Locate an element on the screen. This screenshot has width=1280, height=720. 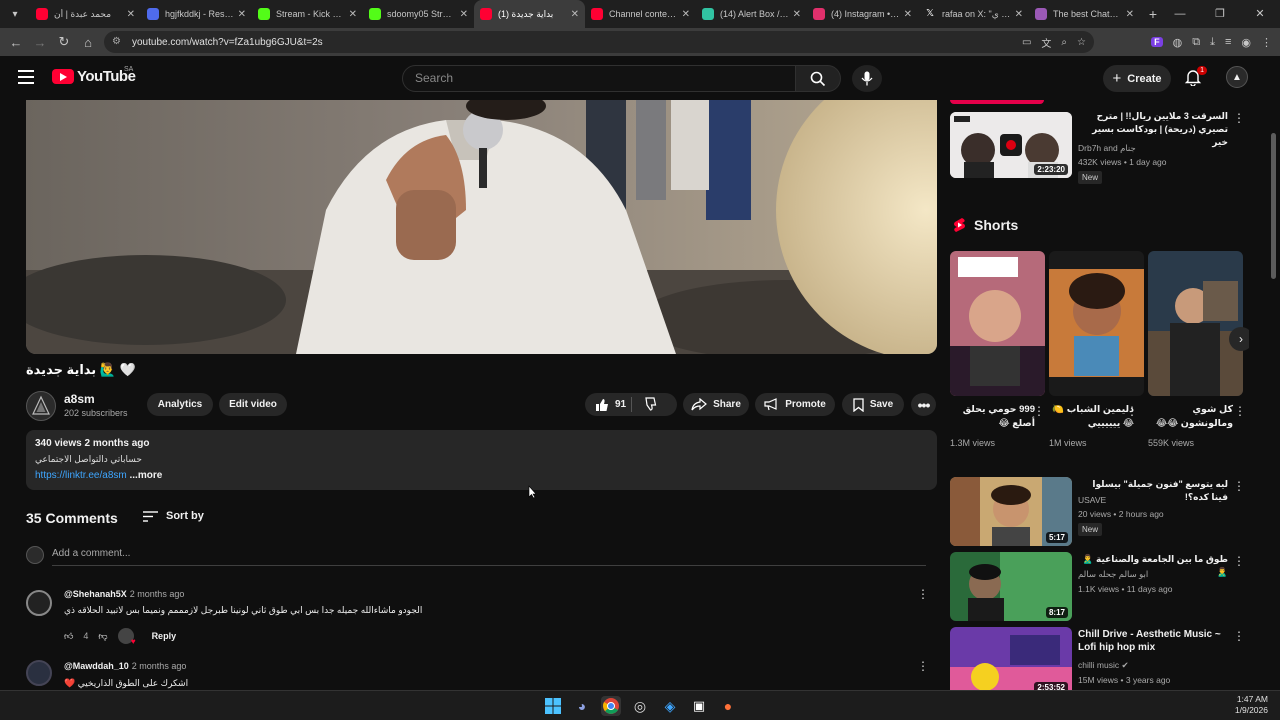
video-thumbnail: 5:17 is located at coordinates (1011, 511).